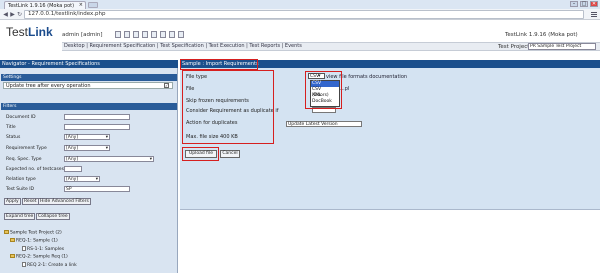 The width and height of the screenshot is (600, 273). Describe the element at coordinates (45, 5) in the screenshot. I see `browser-tab: TestLink 1.9.16 (Moka pot) ×` at that location.